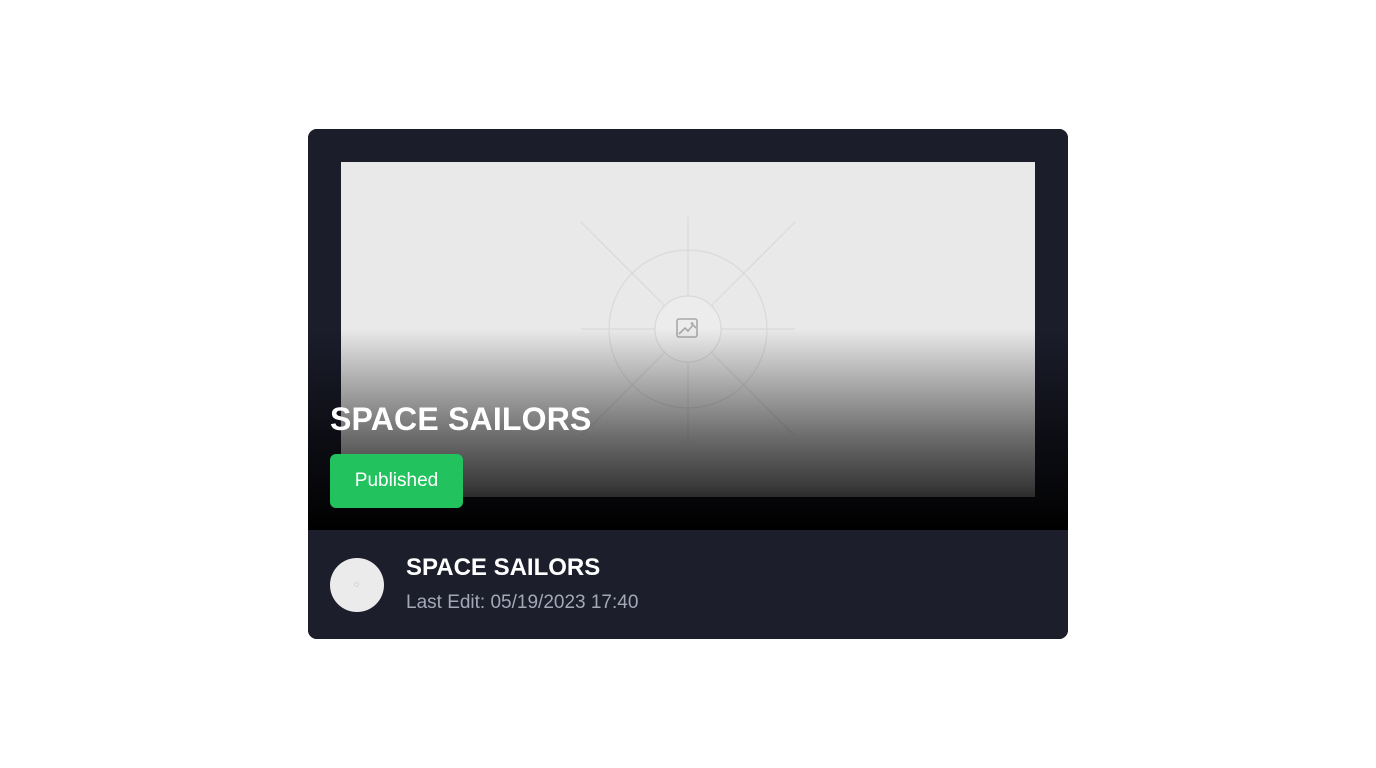 The image size is (1376, 768). Describe the element at coordinates (503, 568) in the screenshot. I see `project-title: SPACE SAILORS` at that location.